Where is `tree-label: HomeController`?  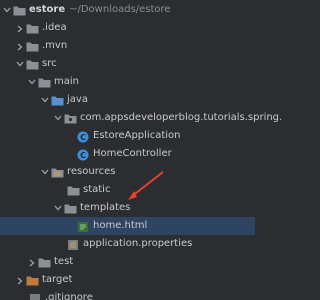 tree-label: HomeController is located at coordinates (132, 153).